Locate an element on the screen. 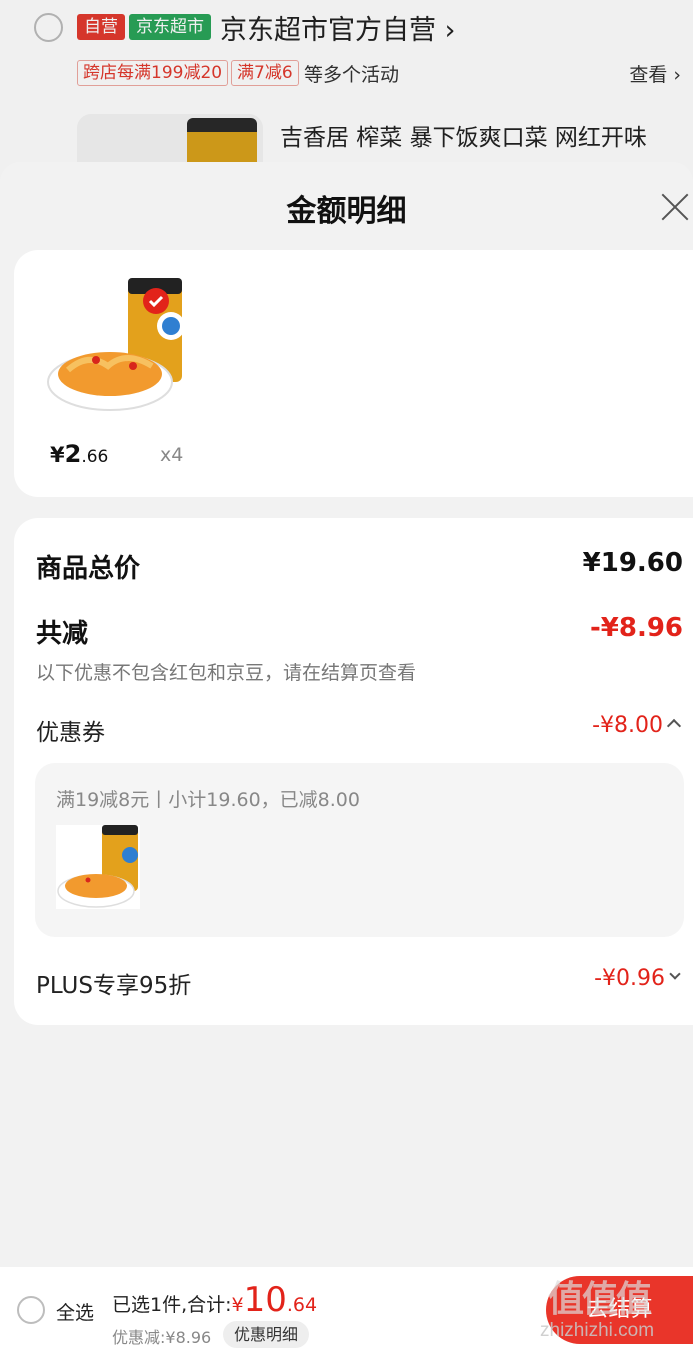 The width and height of the screenshot is (693, 1353). coupon-label: 优惠券 is located at coordinates (70, 733).